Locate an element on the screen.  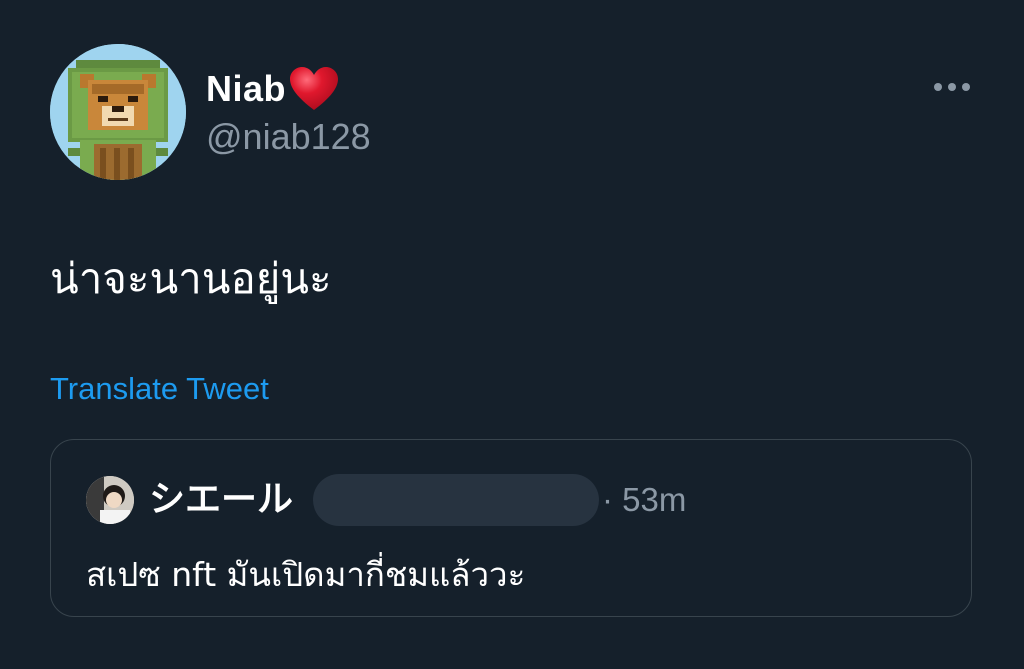
quoted-author-avatar is located at coordinates (110, 500).